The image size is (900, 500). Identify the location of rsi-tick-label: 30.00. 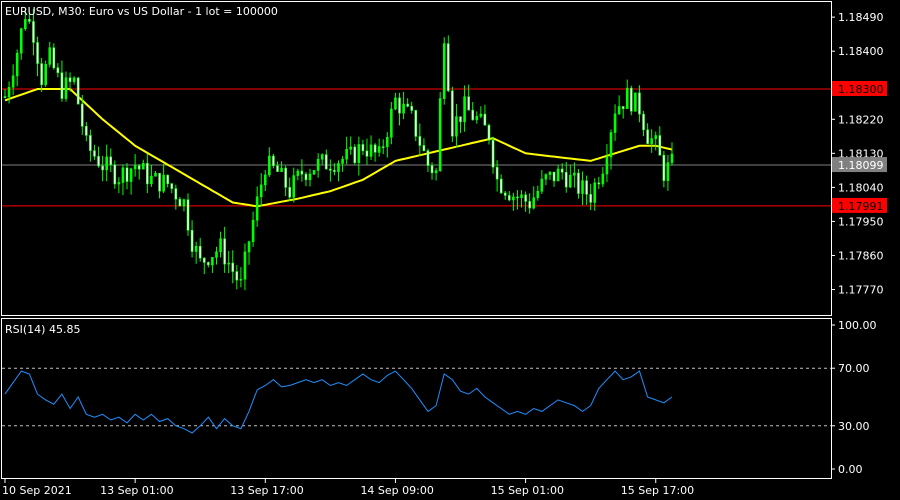
(854, 426).